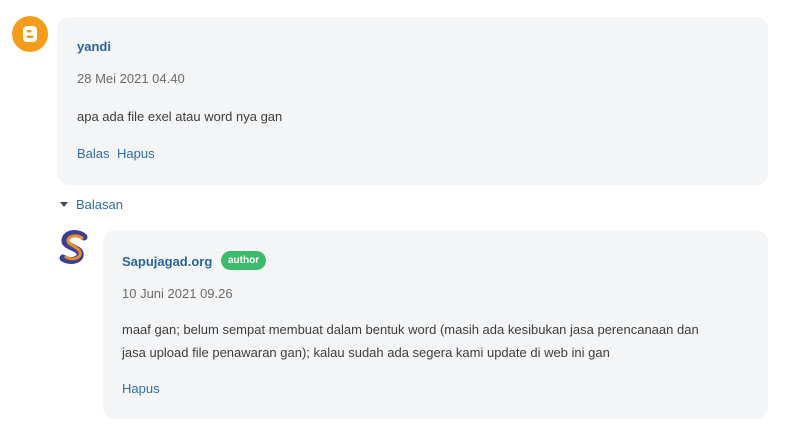  I want to click on replies-toggle: Balasan, so click(91, 204).